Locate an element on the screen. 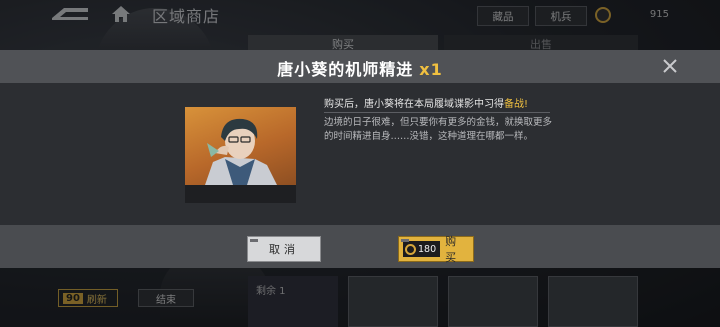  buy-label: 购买 is located at coordinates (452, 249).